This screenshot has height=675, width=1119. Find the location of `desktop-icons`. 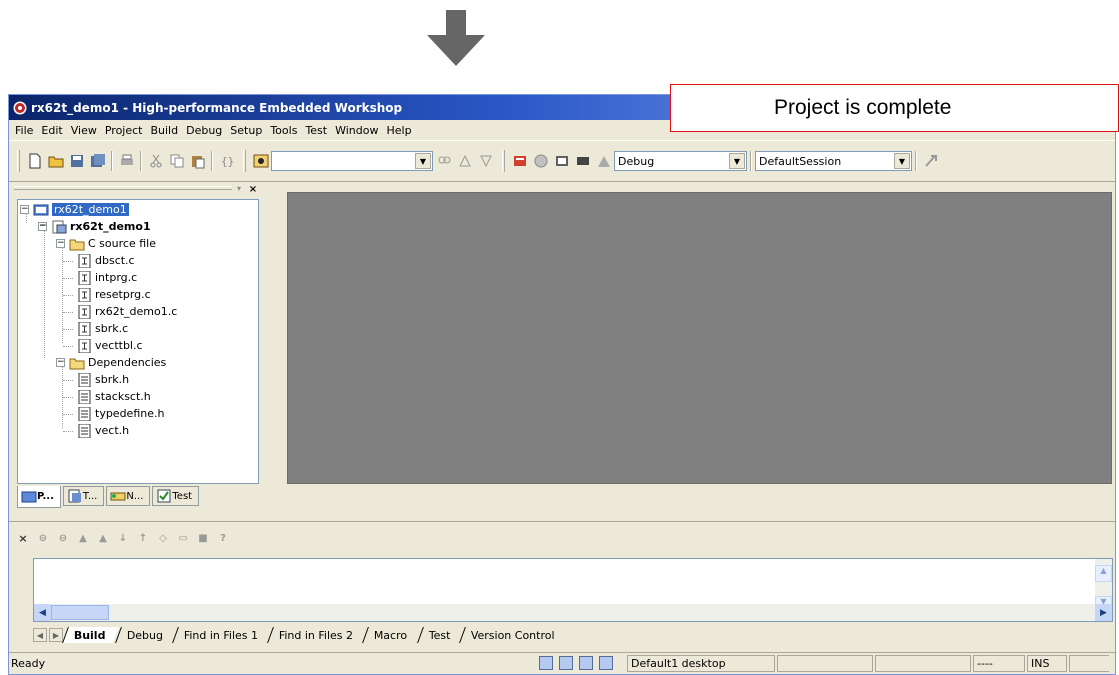

desktop-icons is located at coordinates (579, 663).